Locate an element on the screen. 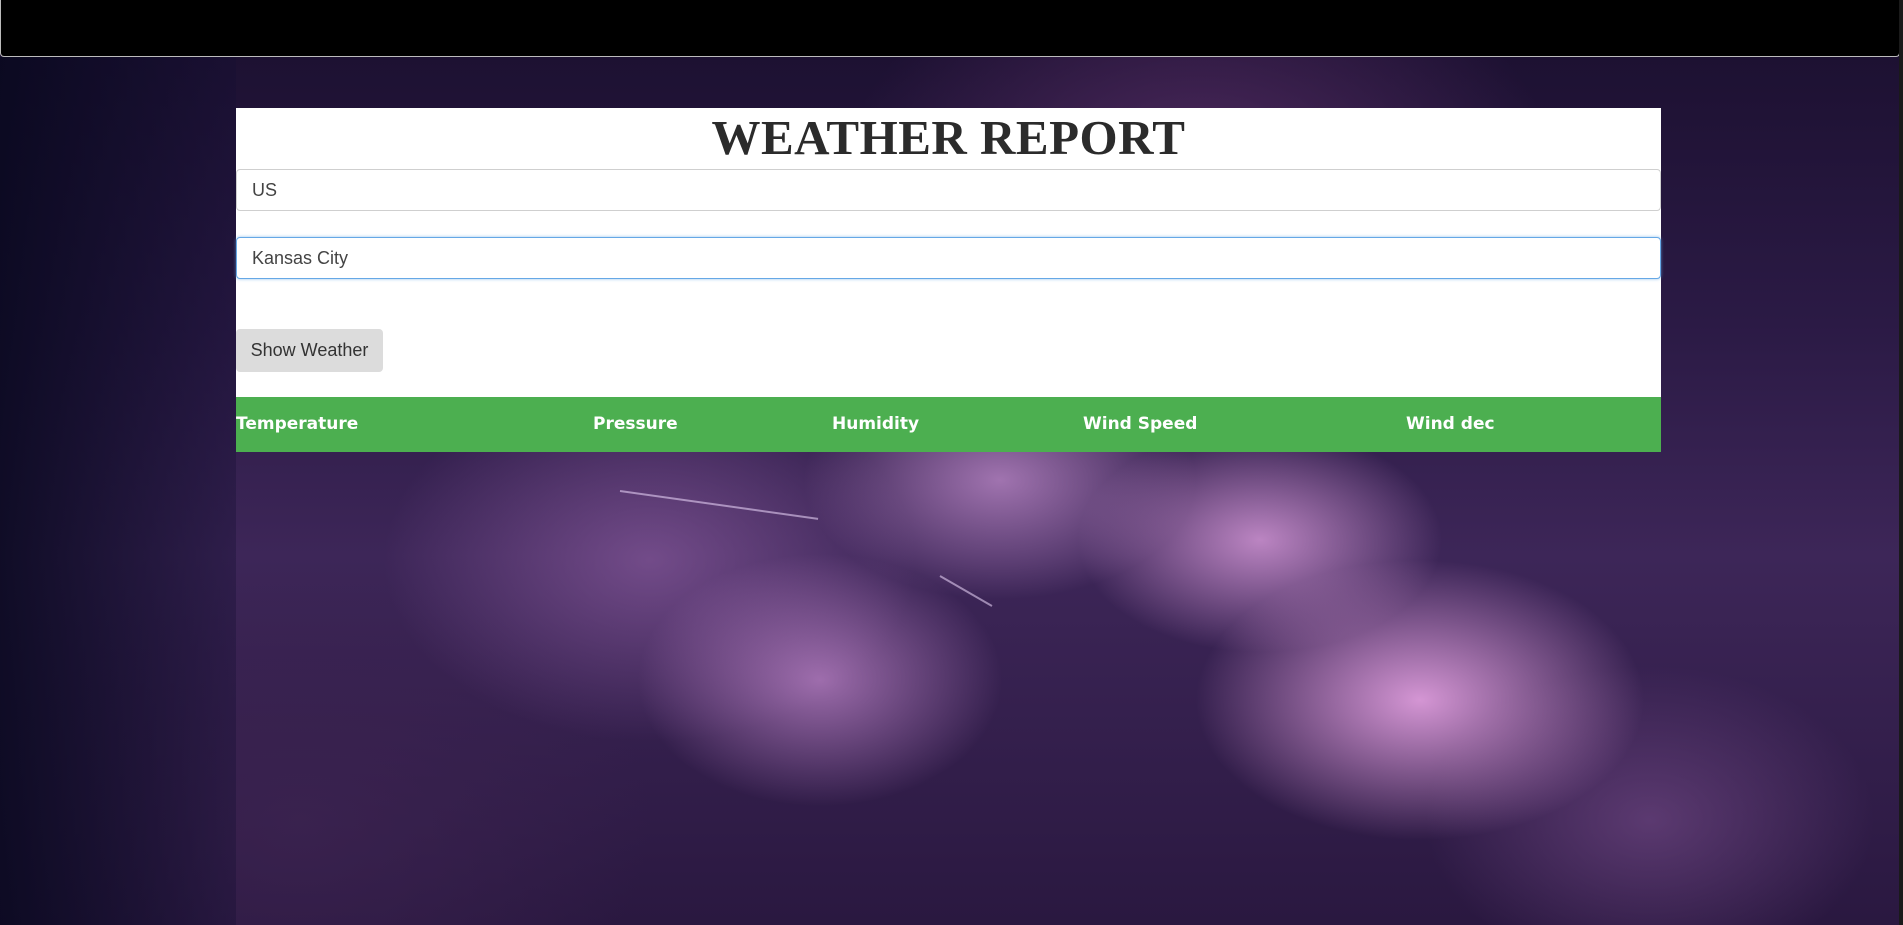 The image size is (1903, 925). city-input is located at coordinates (948, 258).